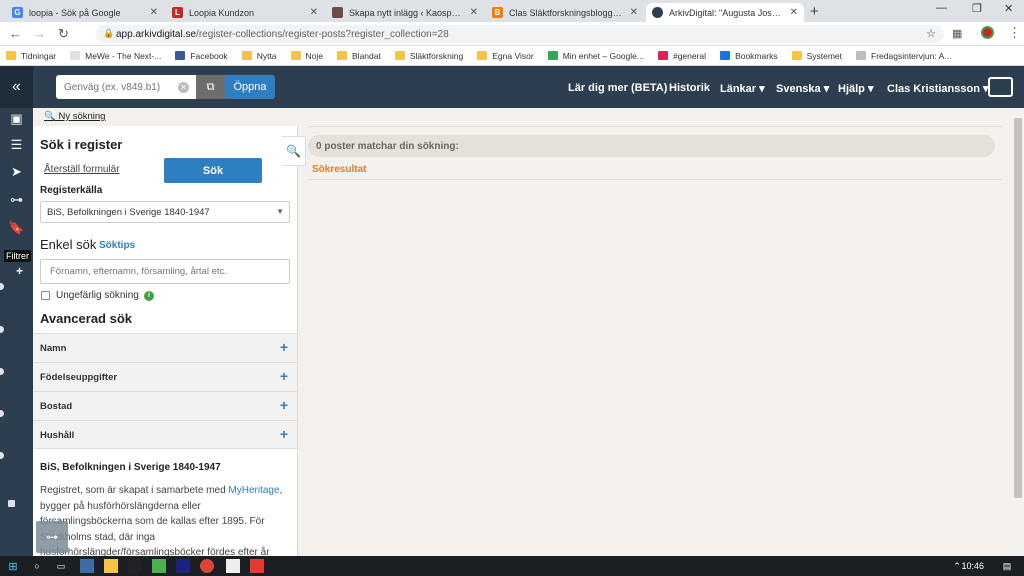 This screenshot has height=576, width=1024. Describe the element at coordinates (1014, 33) in the screenshot. I see `menu-icon: ⋮` at that location.